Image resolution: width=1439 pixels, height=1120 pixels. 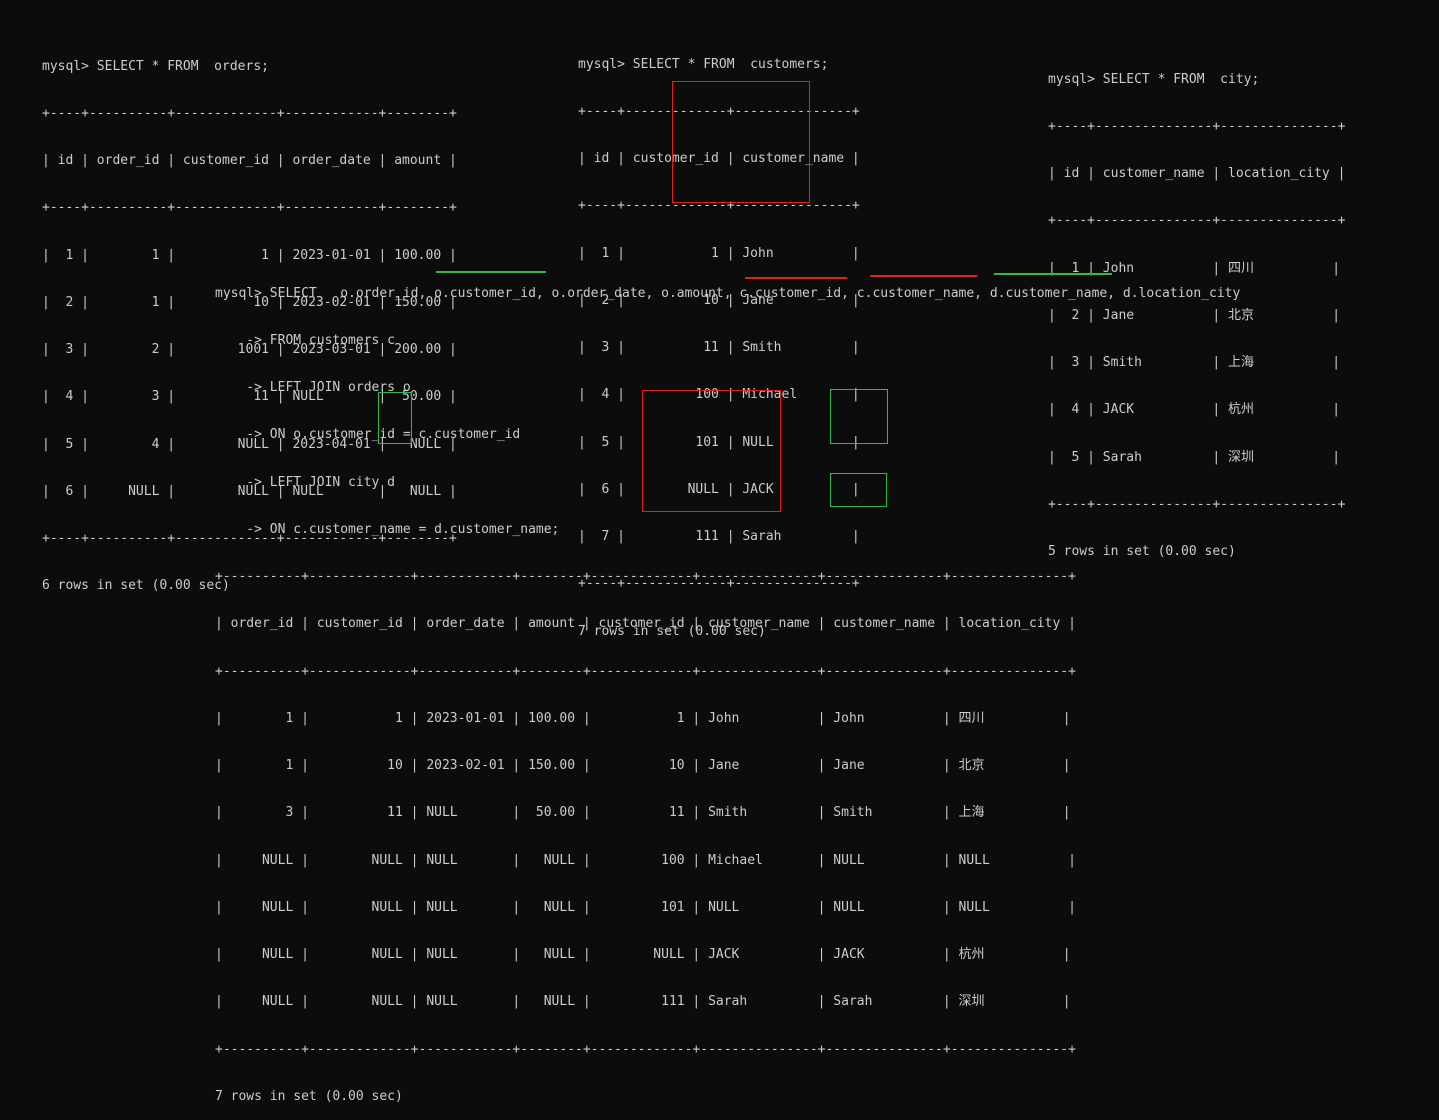 What do you see at coordinates (1154, 79) in the screenshot?
I see `city-select-command: mysql> SELECT * FROM city;` at bounding box center [1154, 79].